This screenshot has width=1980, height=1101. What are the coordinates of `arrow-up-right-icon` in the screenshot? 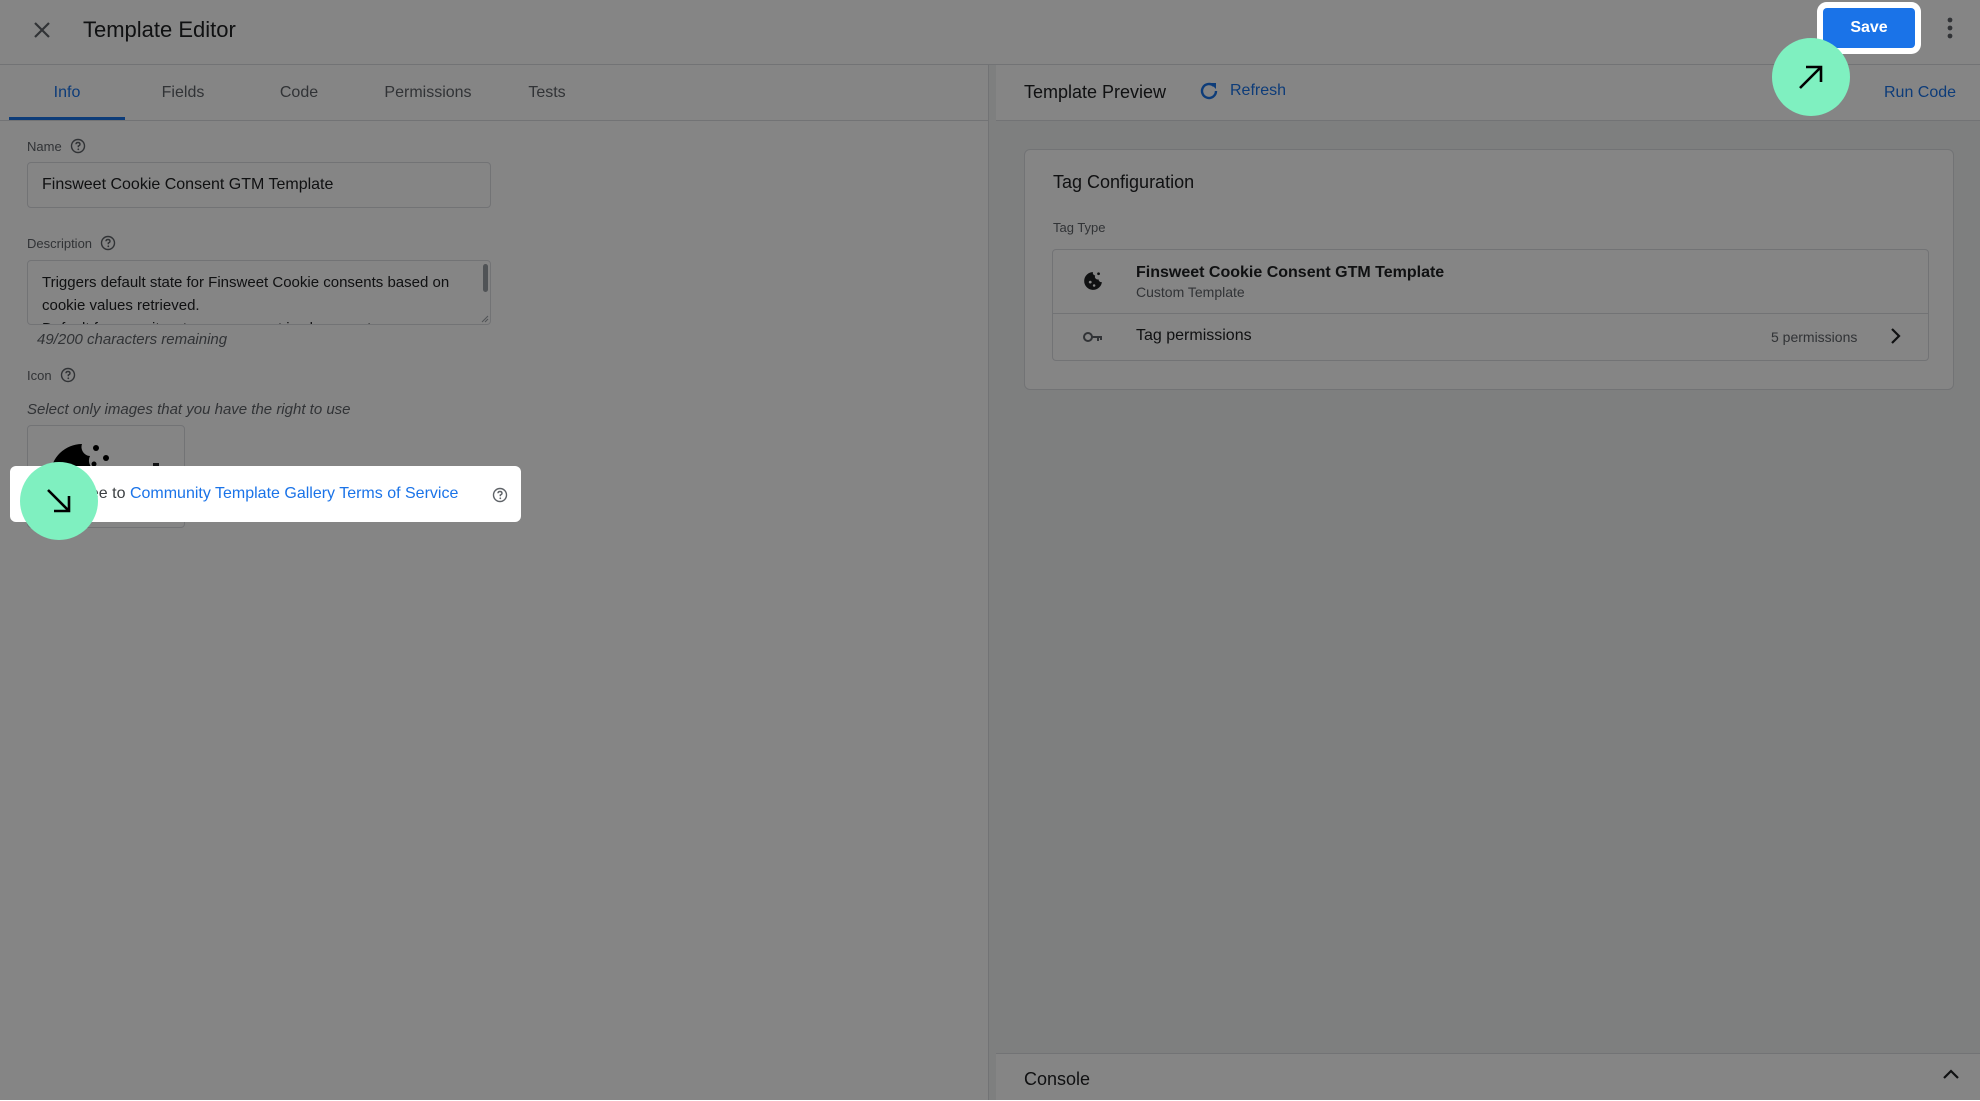 It's located at (1811, 77).